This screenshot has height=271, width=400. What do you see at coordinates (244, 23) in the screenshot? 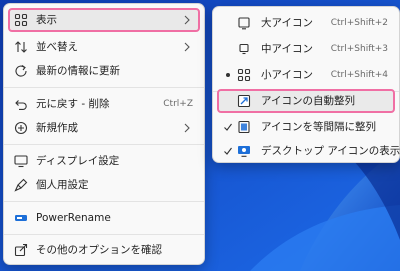
I see `large-icon-view-icon` at bounding box center [244, 23].